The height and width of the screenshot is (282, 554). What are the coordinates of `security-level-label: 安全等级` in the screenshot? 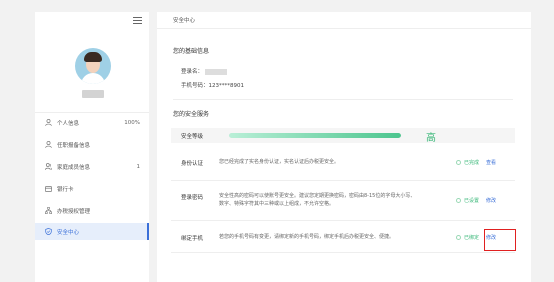 It's located at (192, 136).